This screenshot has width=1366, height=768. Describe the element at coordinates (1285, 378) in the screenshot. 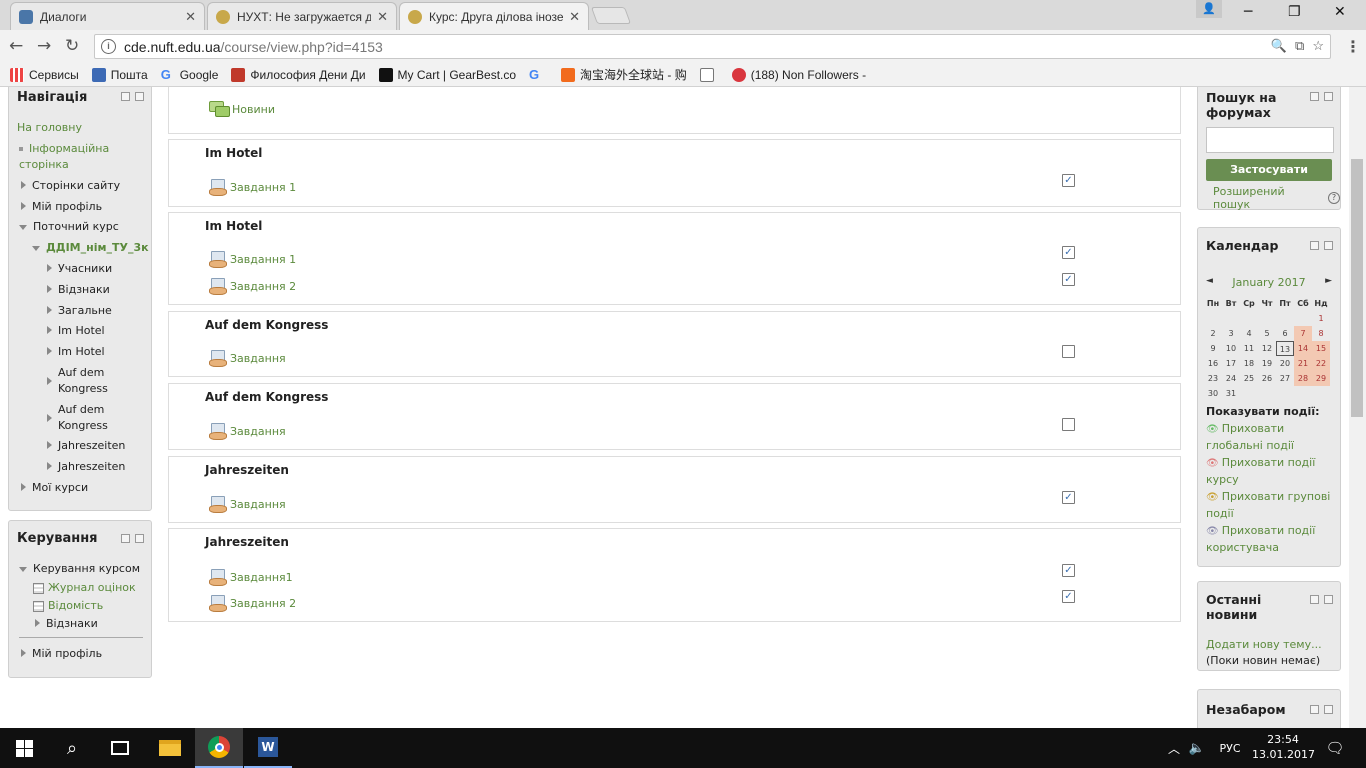

I see `calendar-day: 27` at that location.